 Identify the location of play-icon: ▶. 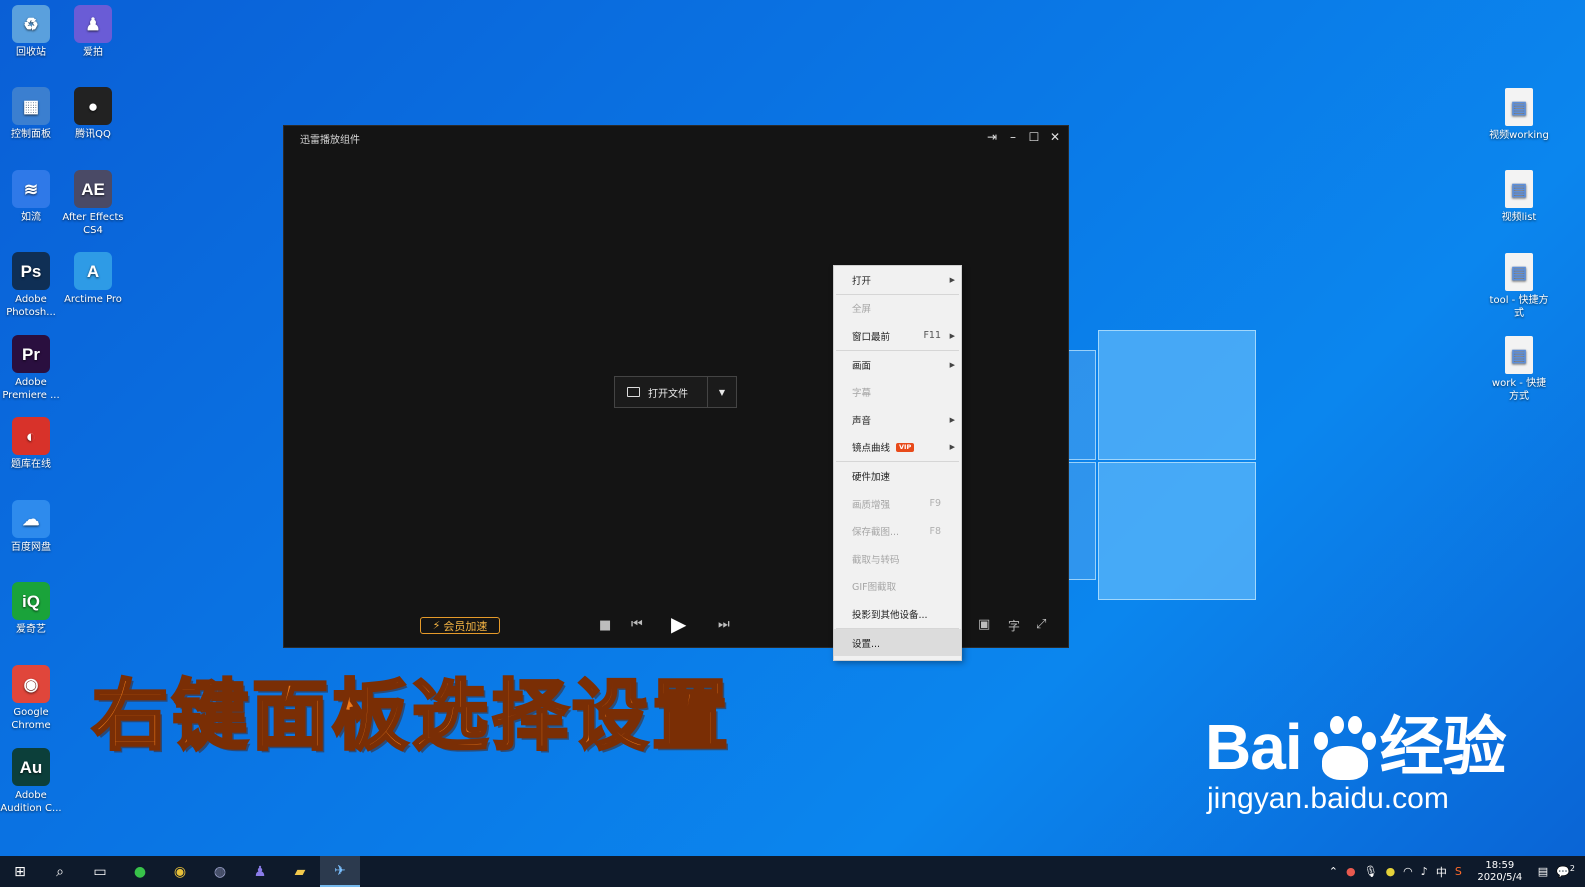
(678, 624).